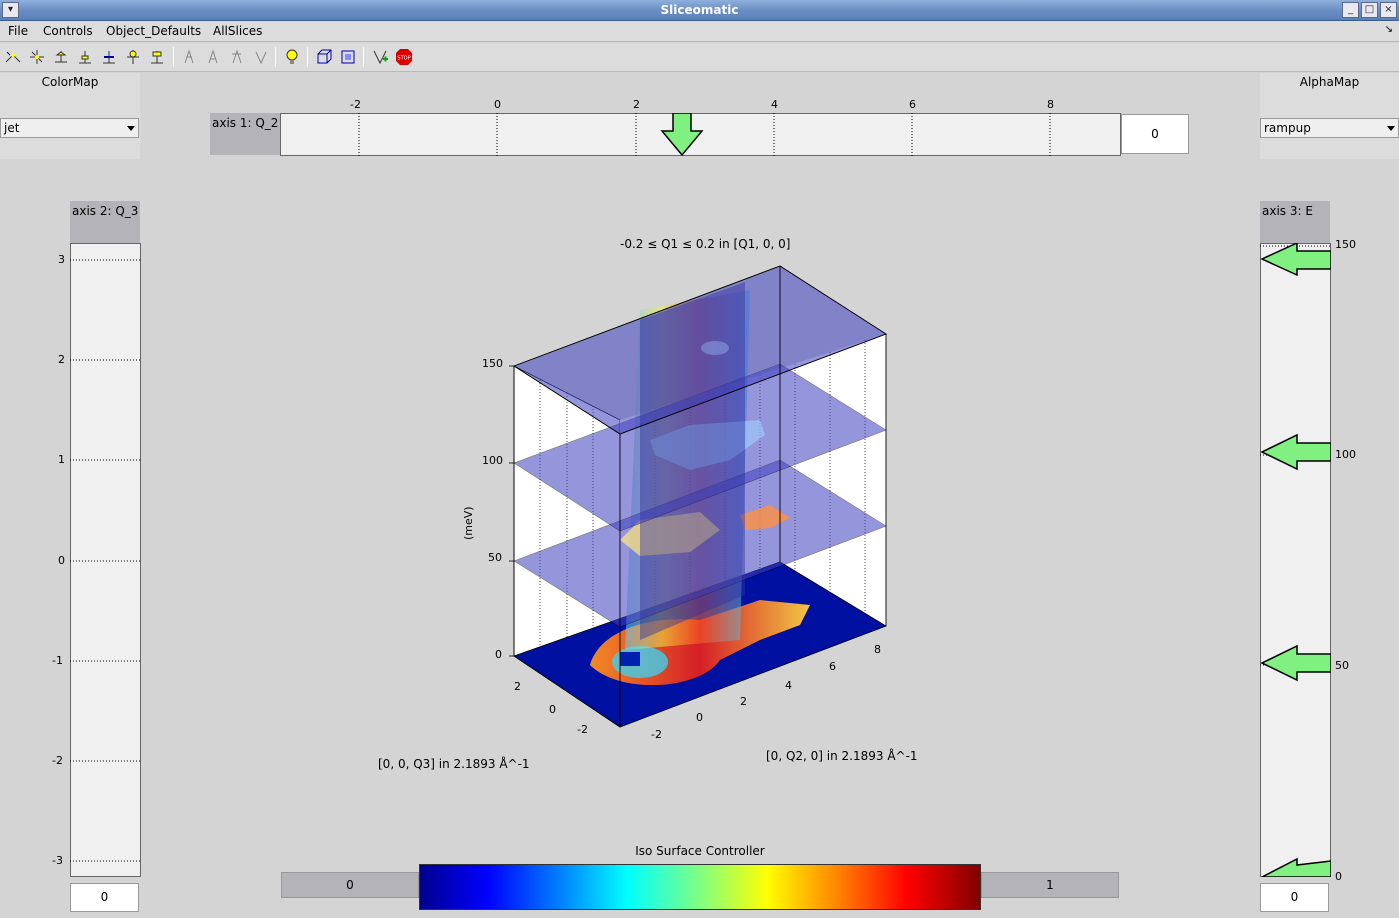 This screenshot has height=918, width=1399. What do you see at coordinates (324, 57) in the screenshot?
I see `box-view-icon` at bounding box center [324, 57].